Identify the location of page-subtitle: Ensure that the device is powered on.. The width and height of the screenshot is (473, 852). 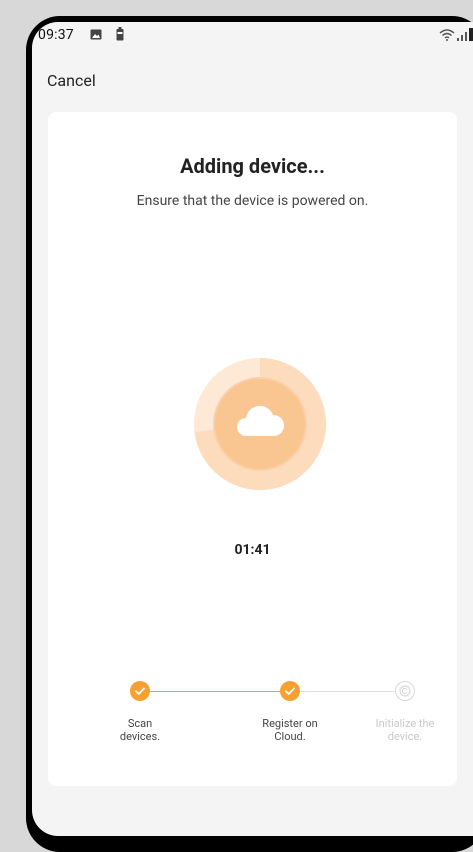
(252, 201).